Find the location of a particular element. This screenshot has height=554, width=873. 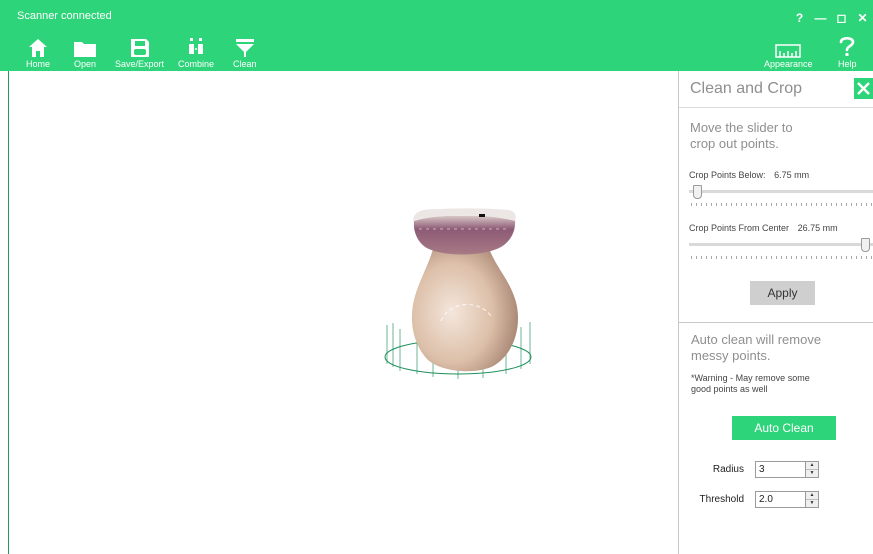

home-icon is located at coordinates (38, 47).